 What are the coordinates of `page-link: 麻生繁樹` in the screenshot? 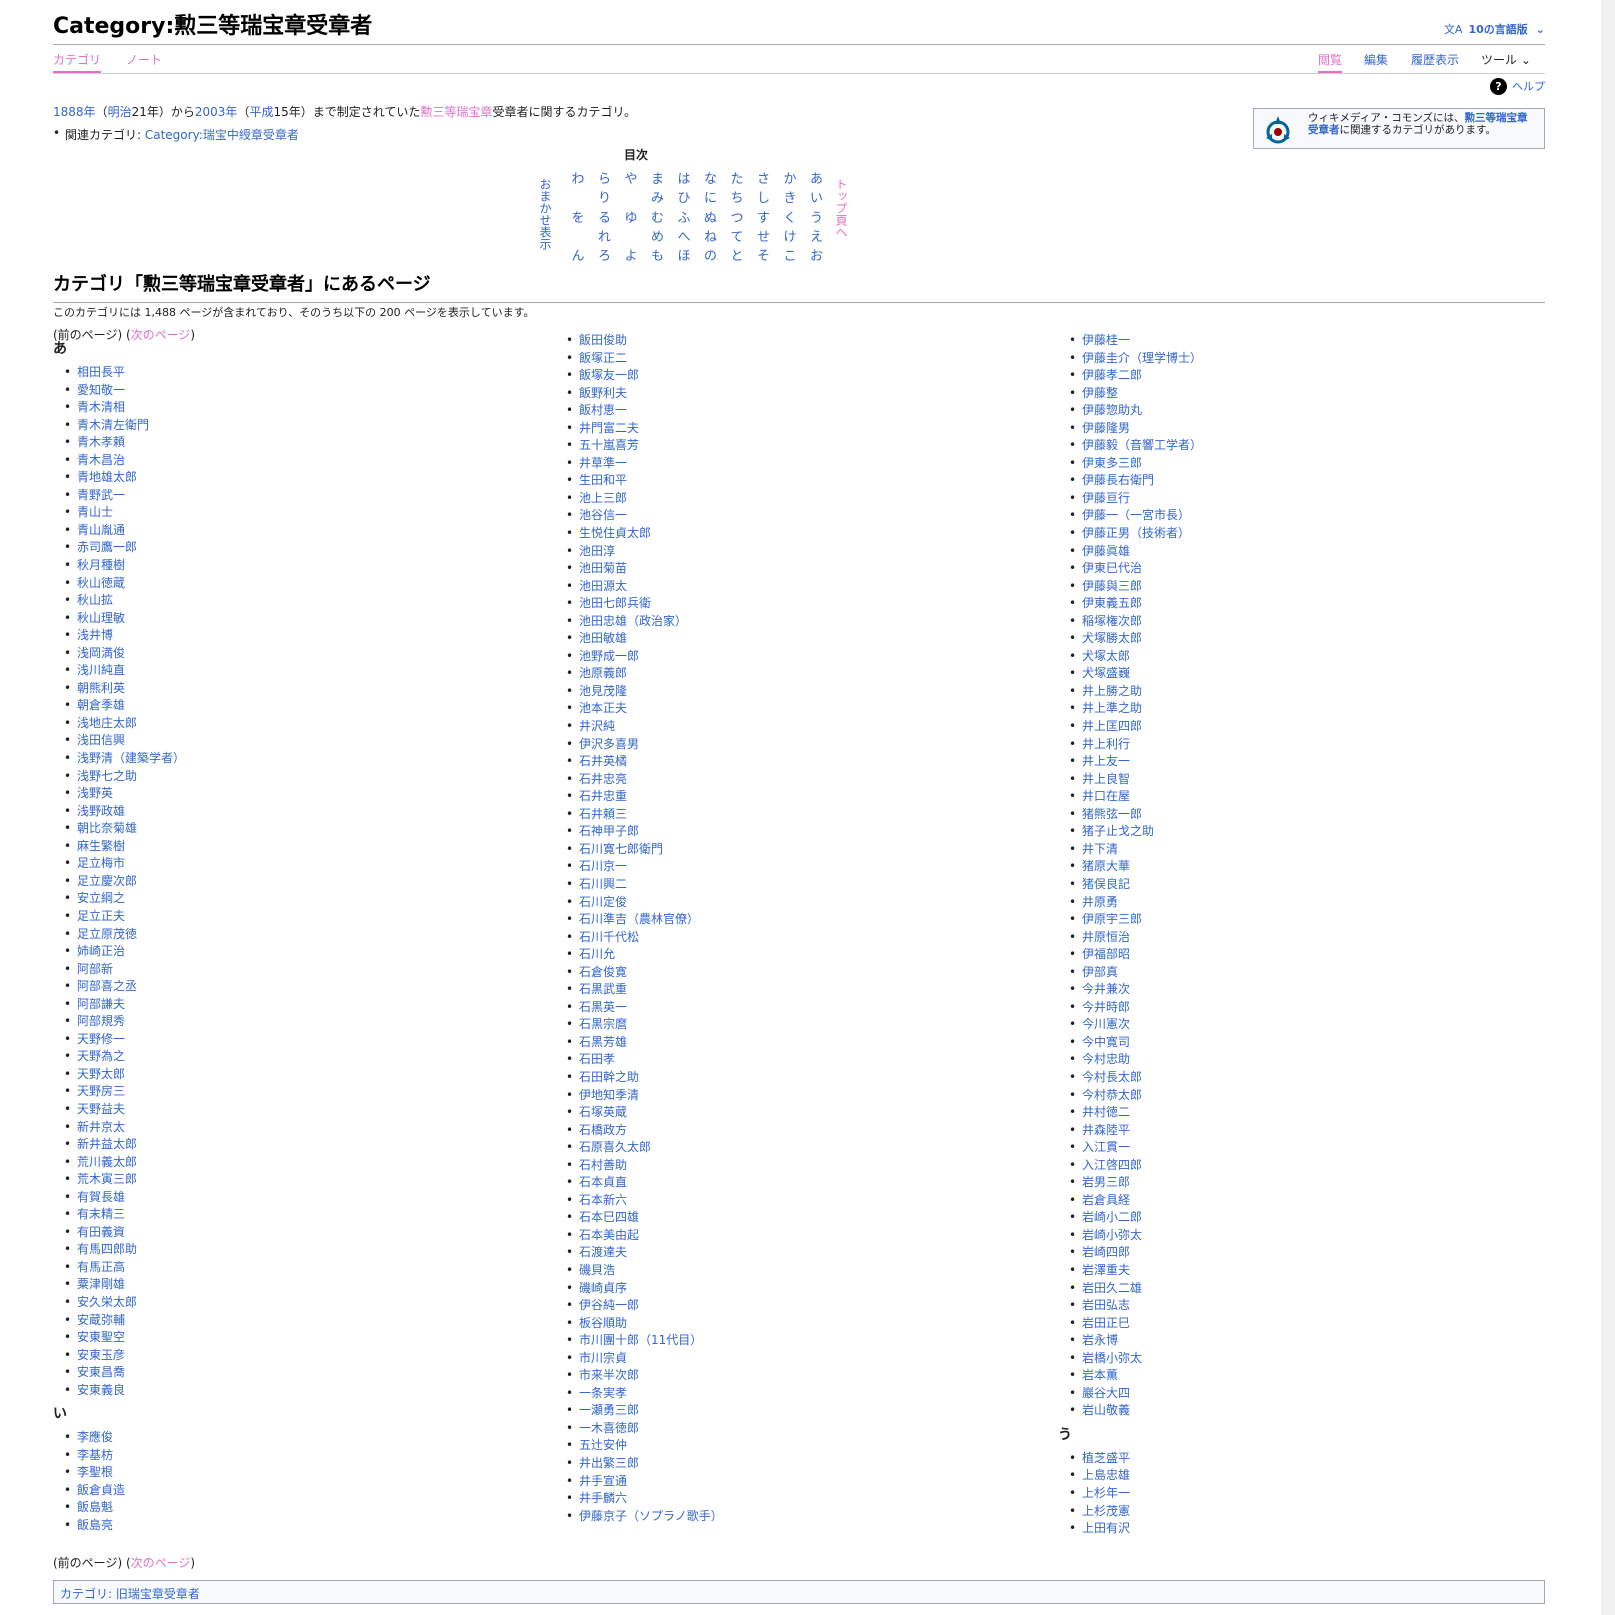 It's located at (293, 847).